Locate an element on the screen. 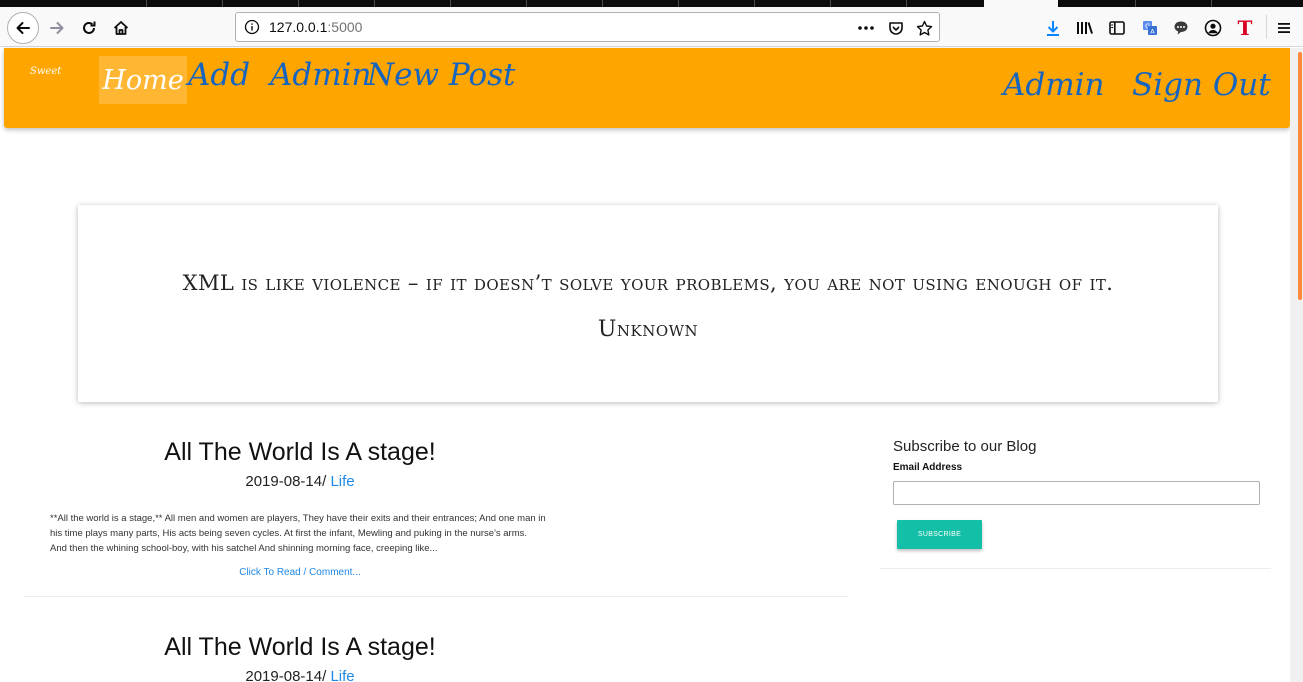 Image resolution: width=1303 pixels, height=682 pixels. library-button is located at coordinates (1085, 28).